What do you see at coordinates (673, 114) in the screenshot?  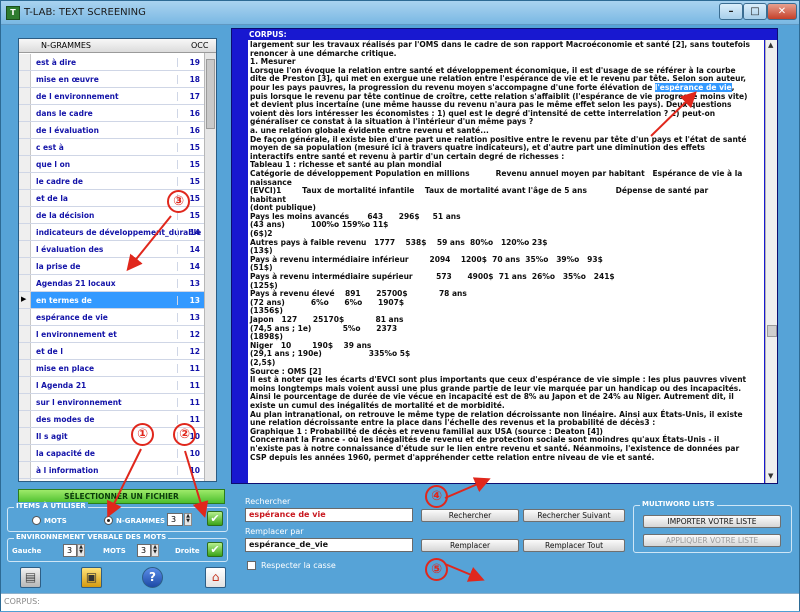 I see `arrow-highlight` at bounding box center [673, 114].